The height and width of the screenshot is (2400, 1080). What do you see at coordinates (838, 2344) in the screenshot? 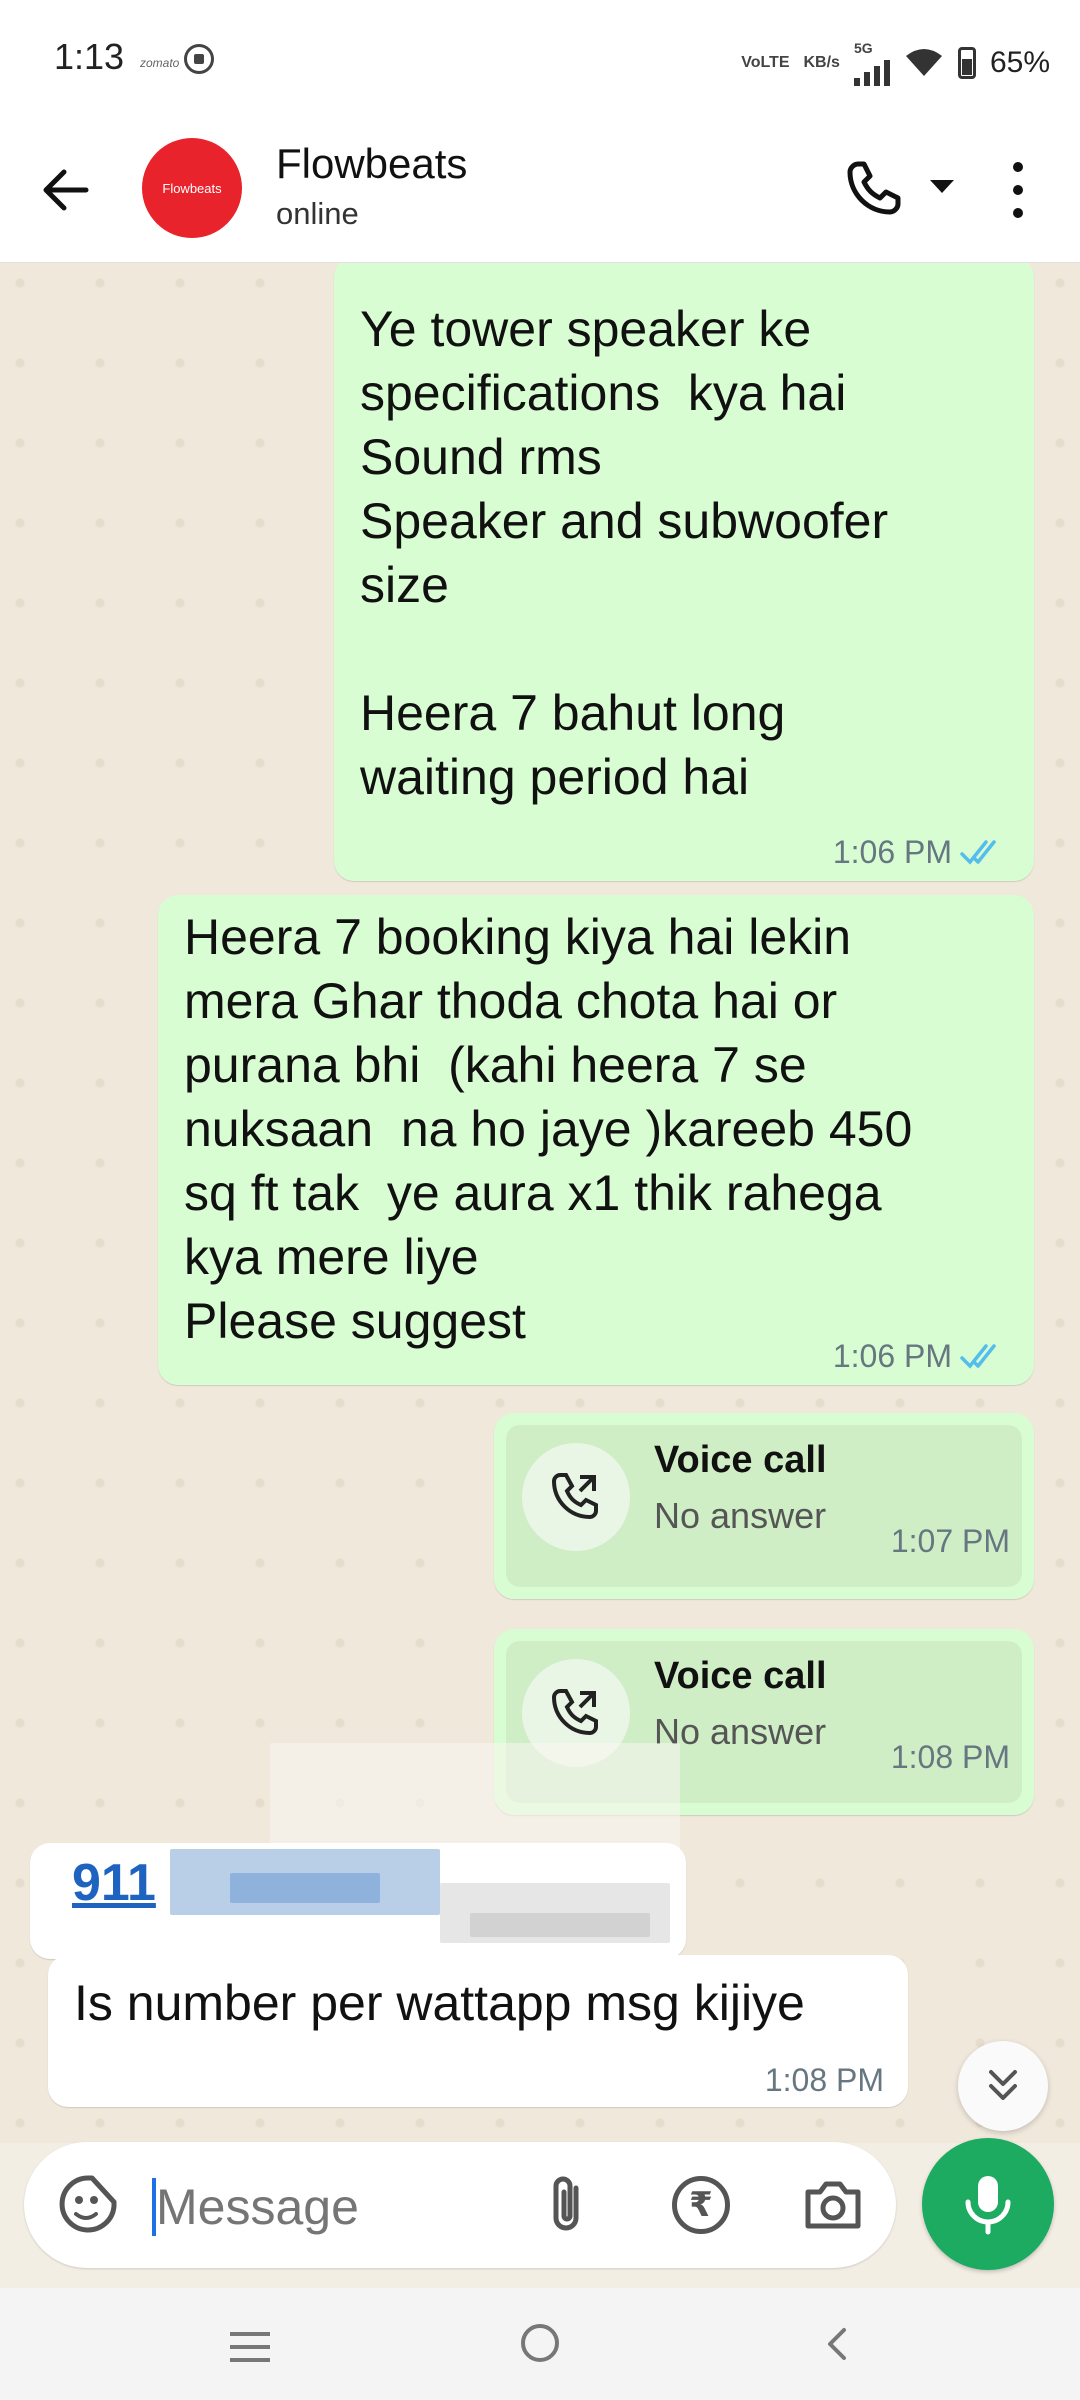
I see `back-nav-icon` at bounding box center [838, 2344].